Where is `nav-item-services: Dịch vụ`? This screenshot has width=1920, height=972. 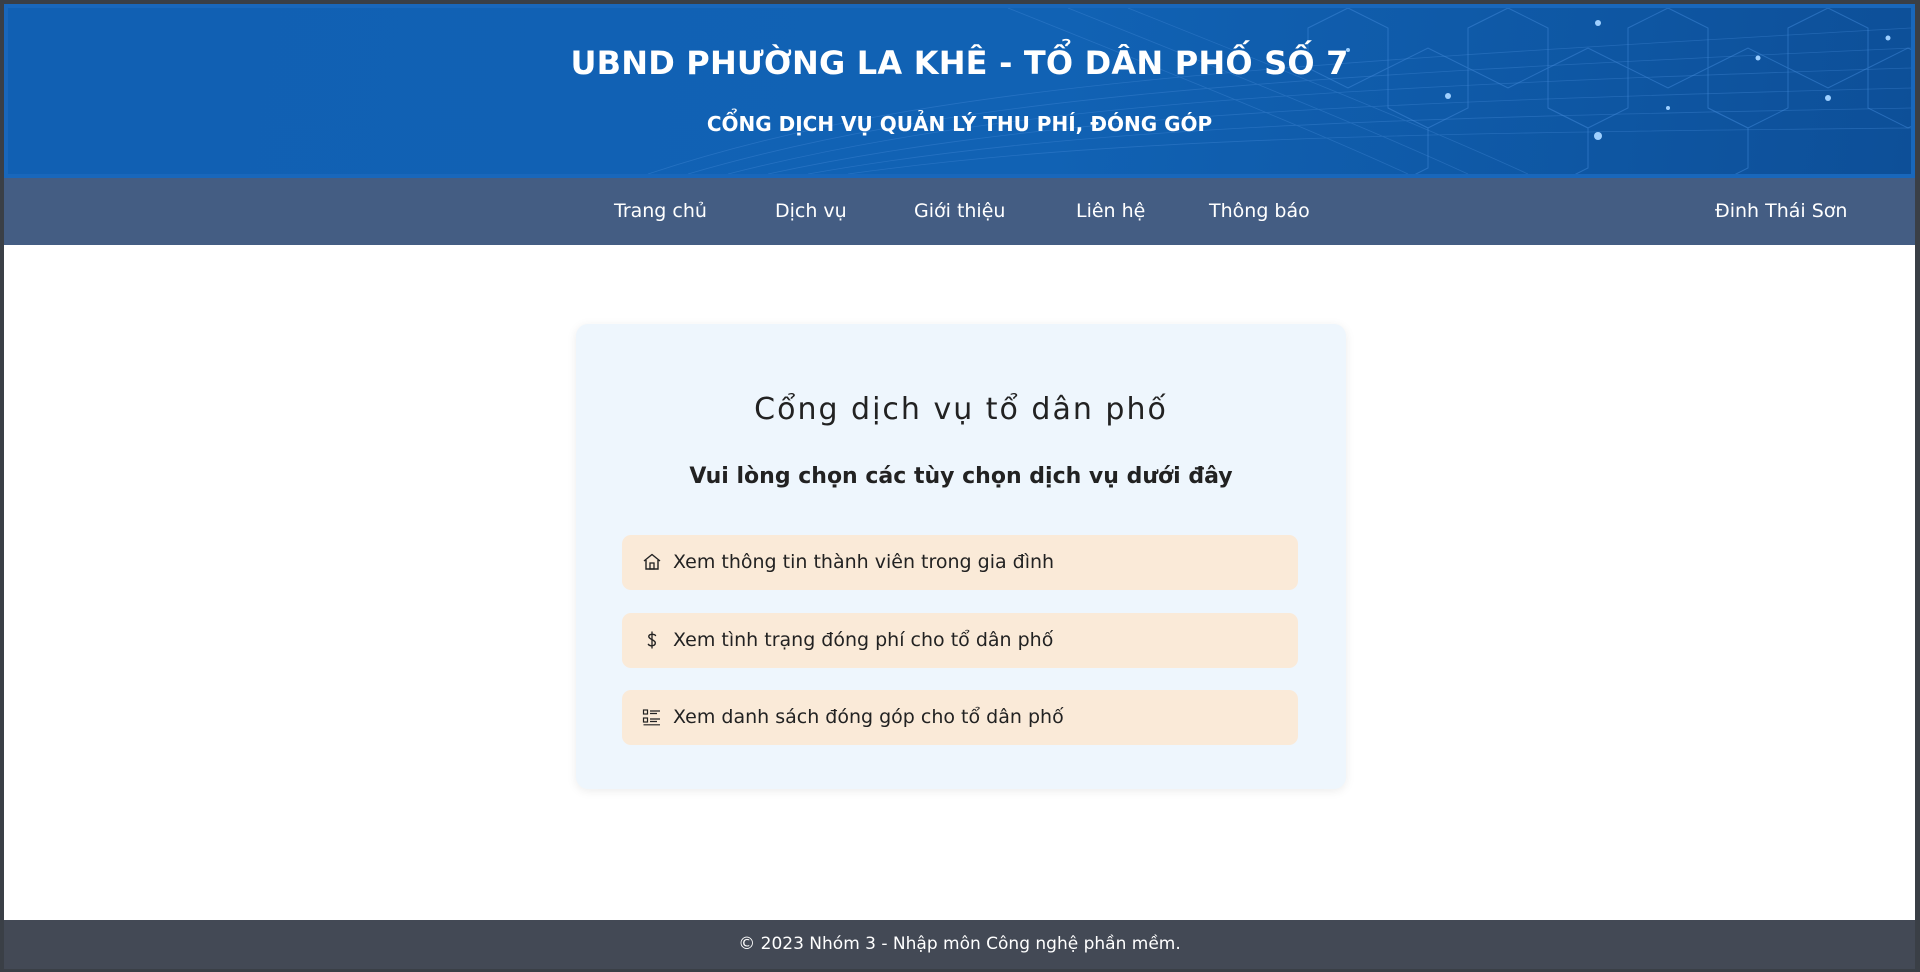
nav-item-services: Dịch vụ is located at coordinates (811, 211).